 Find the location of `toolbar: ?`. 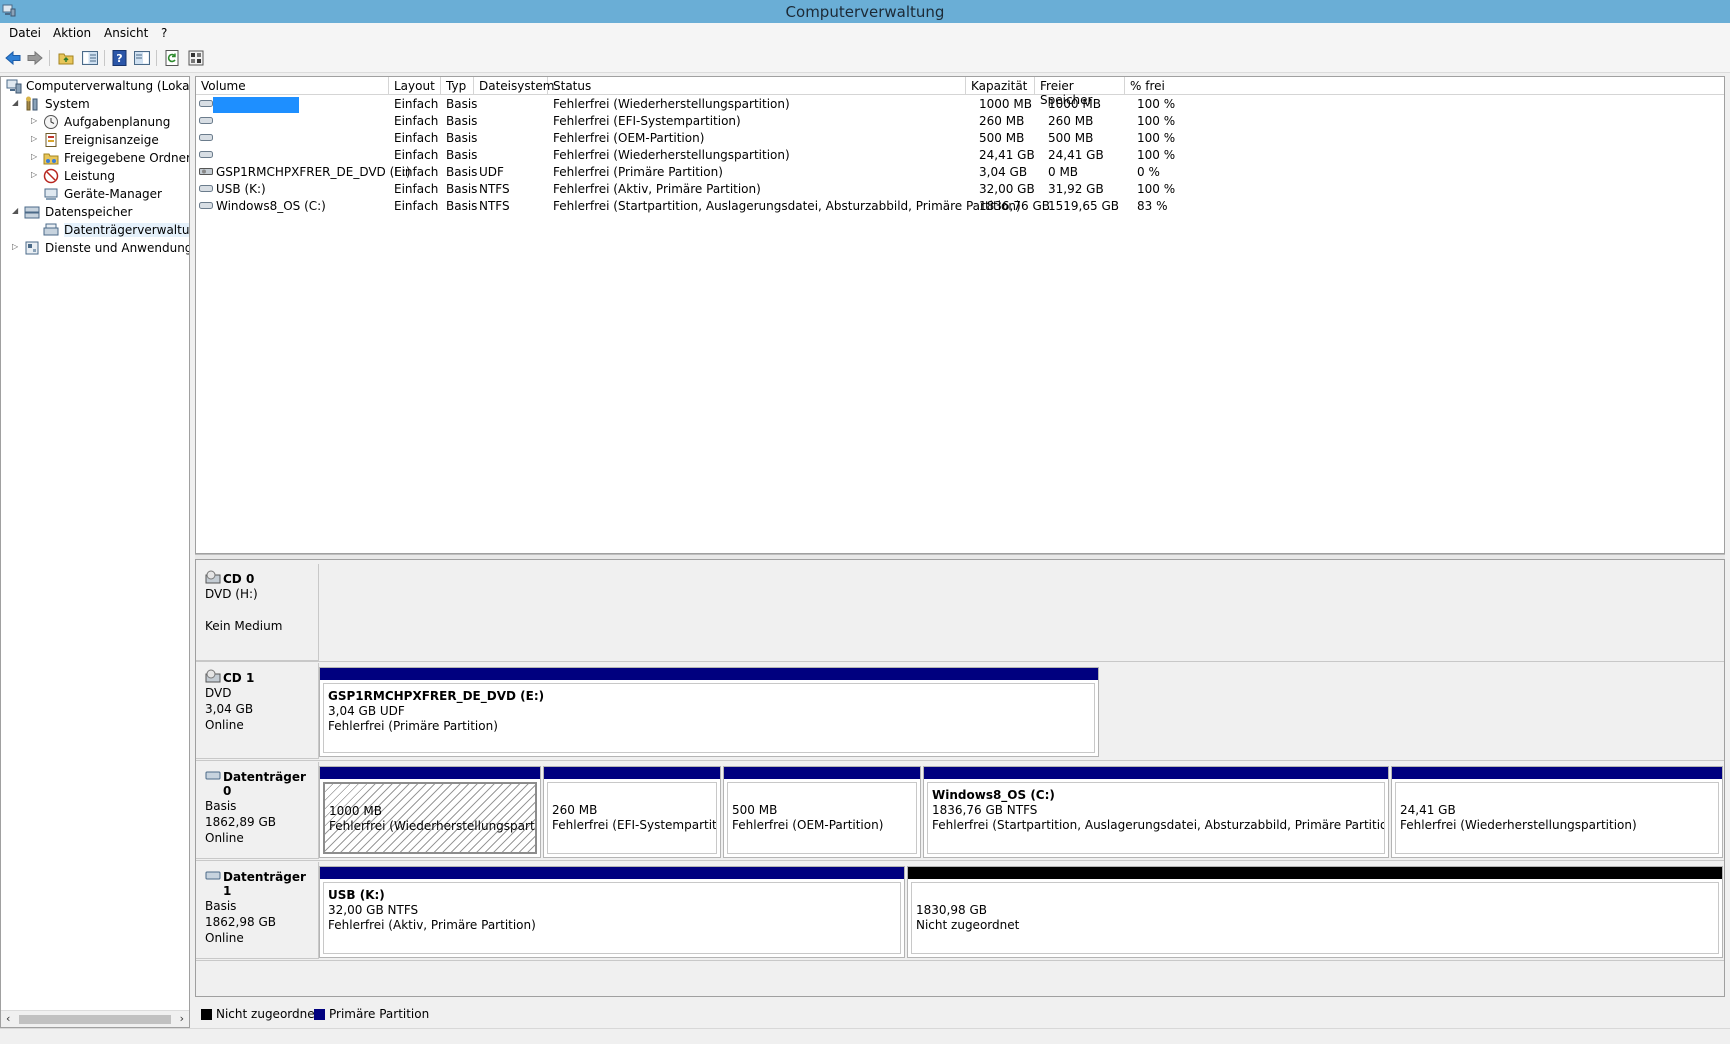

toolbar: ? is located at coordinates (865, 59).